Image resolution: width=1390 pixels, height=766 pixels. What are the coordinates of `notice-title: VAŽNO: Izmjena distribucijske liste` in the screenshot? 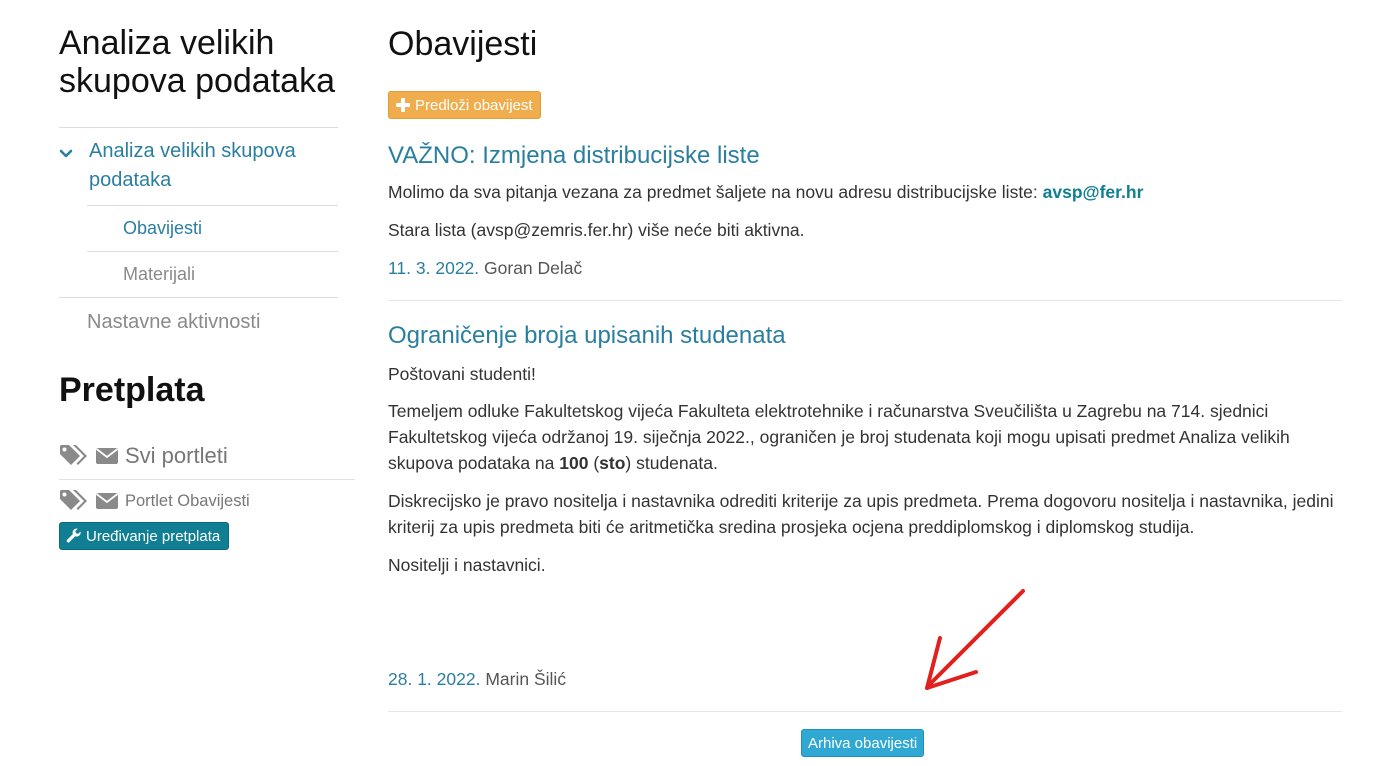 It's located at (574, 156).